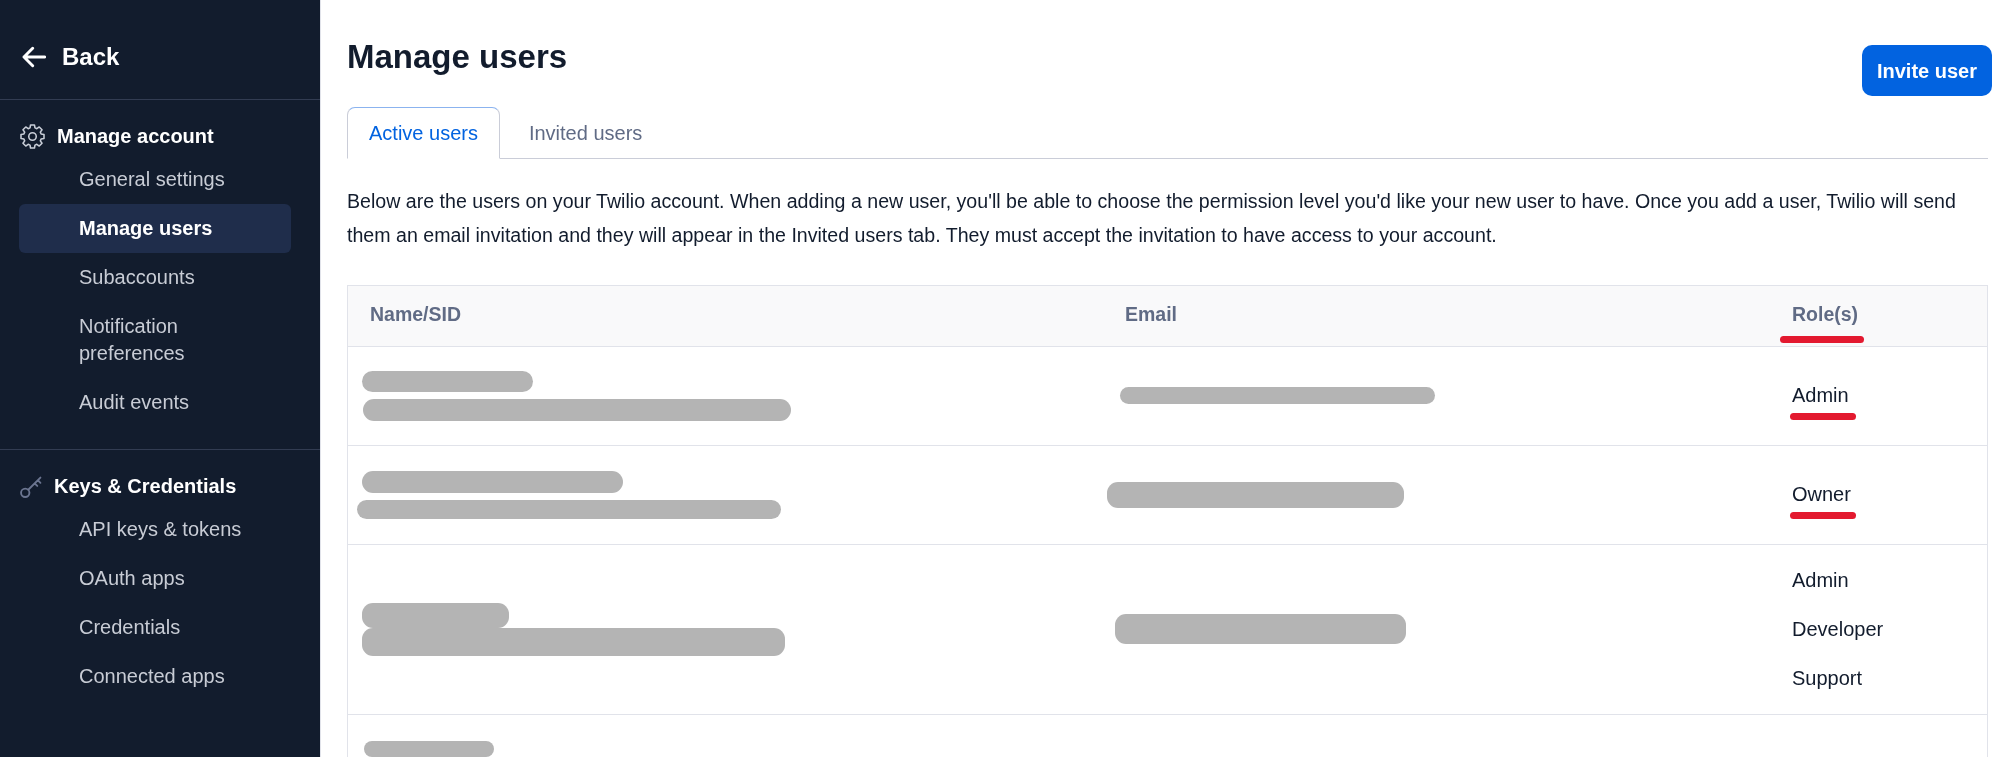 Image resolution: width=2000 pixels, height=757 pixels. Describe the element at coordinates (1152, 218) in the screenshot. I see `description-text: Below are the users on your Twilio account. When adding a new user, you'll be able to choose the permission level you'd like your new user to have. Once you add a user, Twilio will send them an email invitation and they will appear in the Invited users tab. They must accept the invitation to have access to your account.` at that location.